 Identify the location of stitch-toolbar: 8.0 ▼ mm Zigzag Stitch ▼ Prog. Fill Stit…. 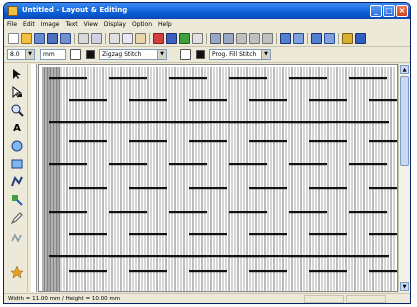
(207, 55).